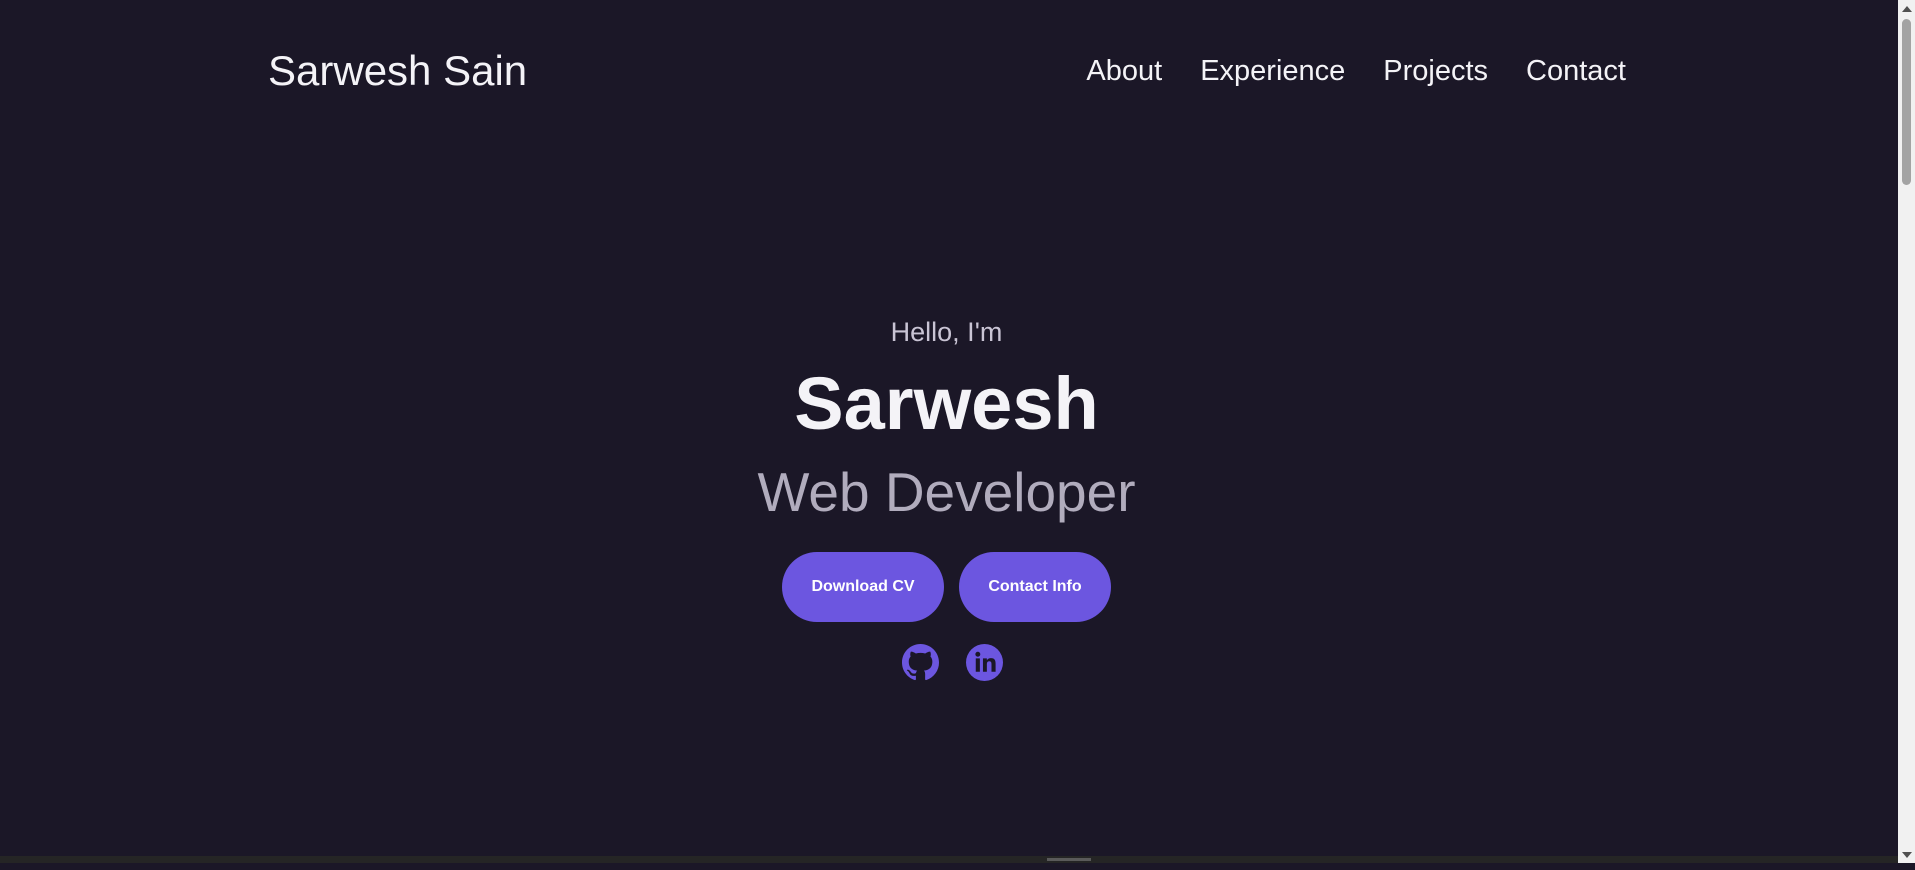 This screenshot has width=1915, height=870. I want to click on github-link, so click(920, 662).